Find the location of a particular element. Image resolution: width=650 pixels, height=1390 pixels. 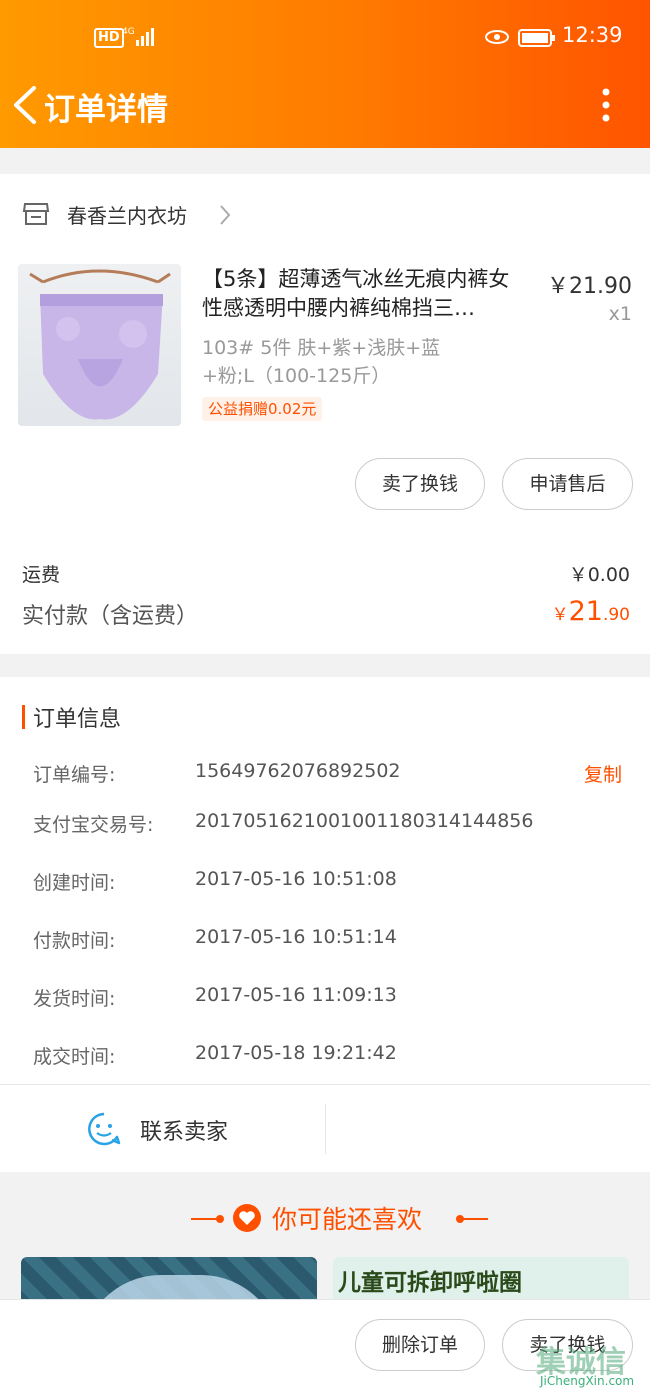

paid-label: 实付款（含运费） is located at coordinates (110, 616).